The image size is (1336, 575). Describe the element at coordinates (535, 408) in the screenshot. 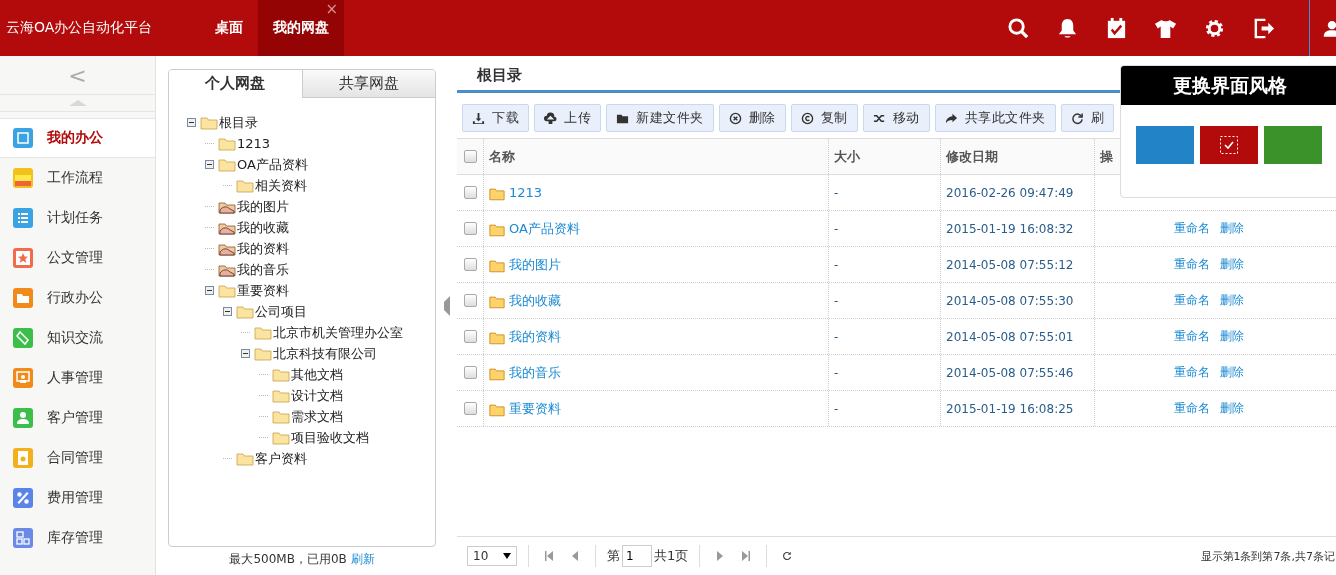

I see `file-name-link: 重要资料` at that location.